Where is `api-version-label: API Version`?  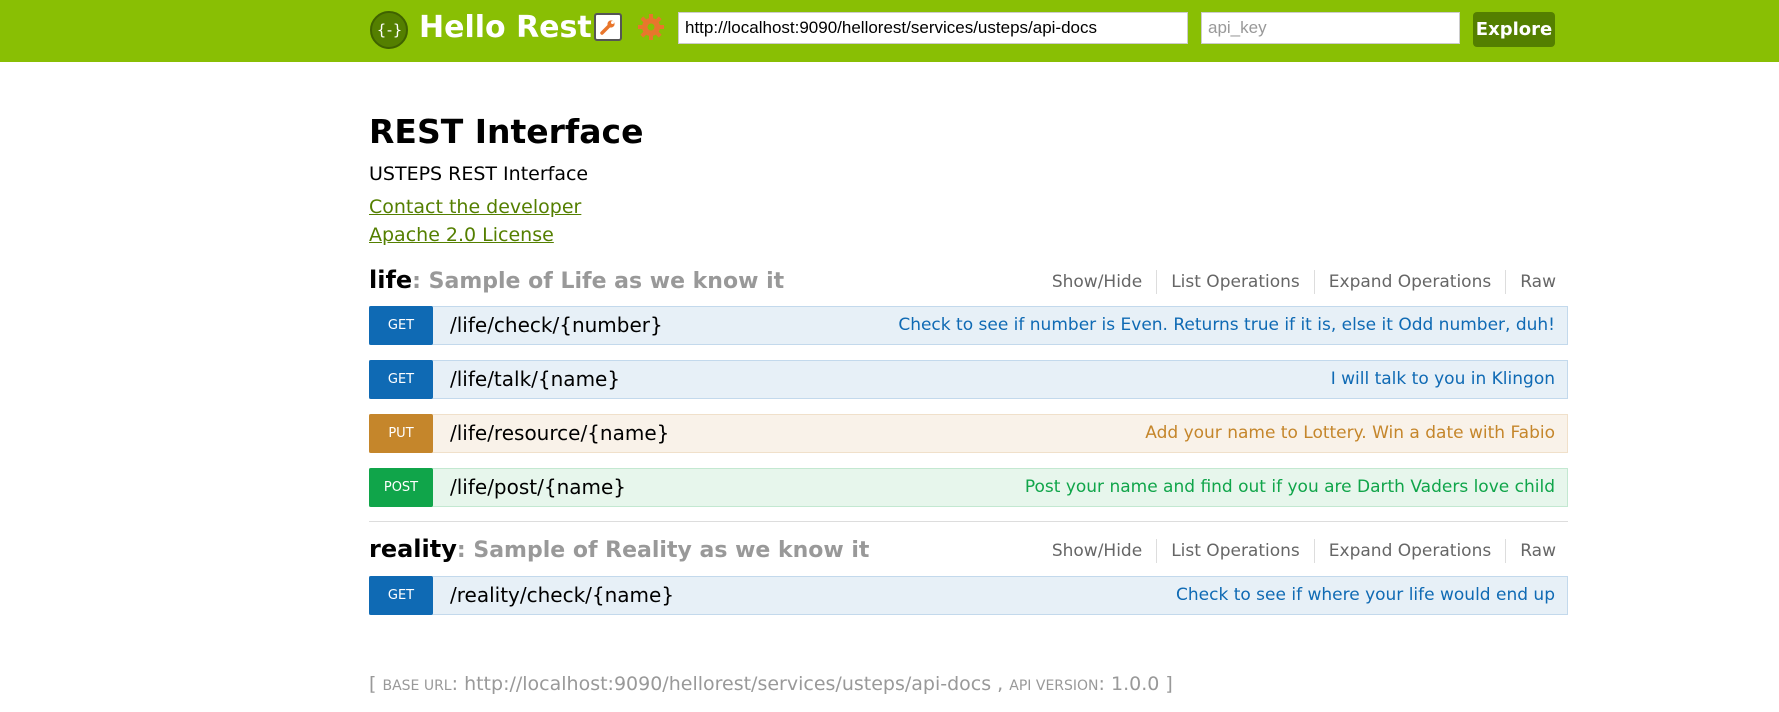 api-version-label: API Version is located at coordinates (1054, 686).